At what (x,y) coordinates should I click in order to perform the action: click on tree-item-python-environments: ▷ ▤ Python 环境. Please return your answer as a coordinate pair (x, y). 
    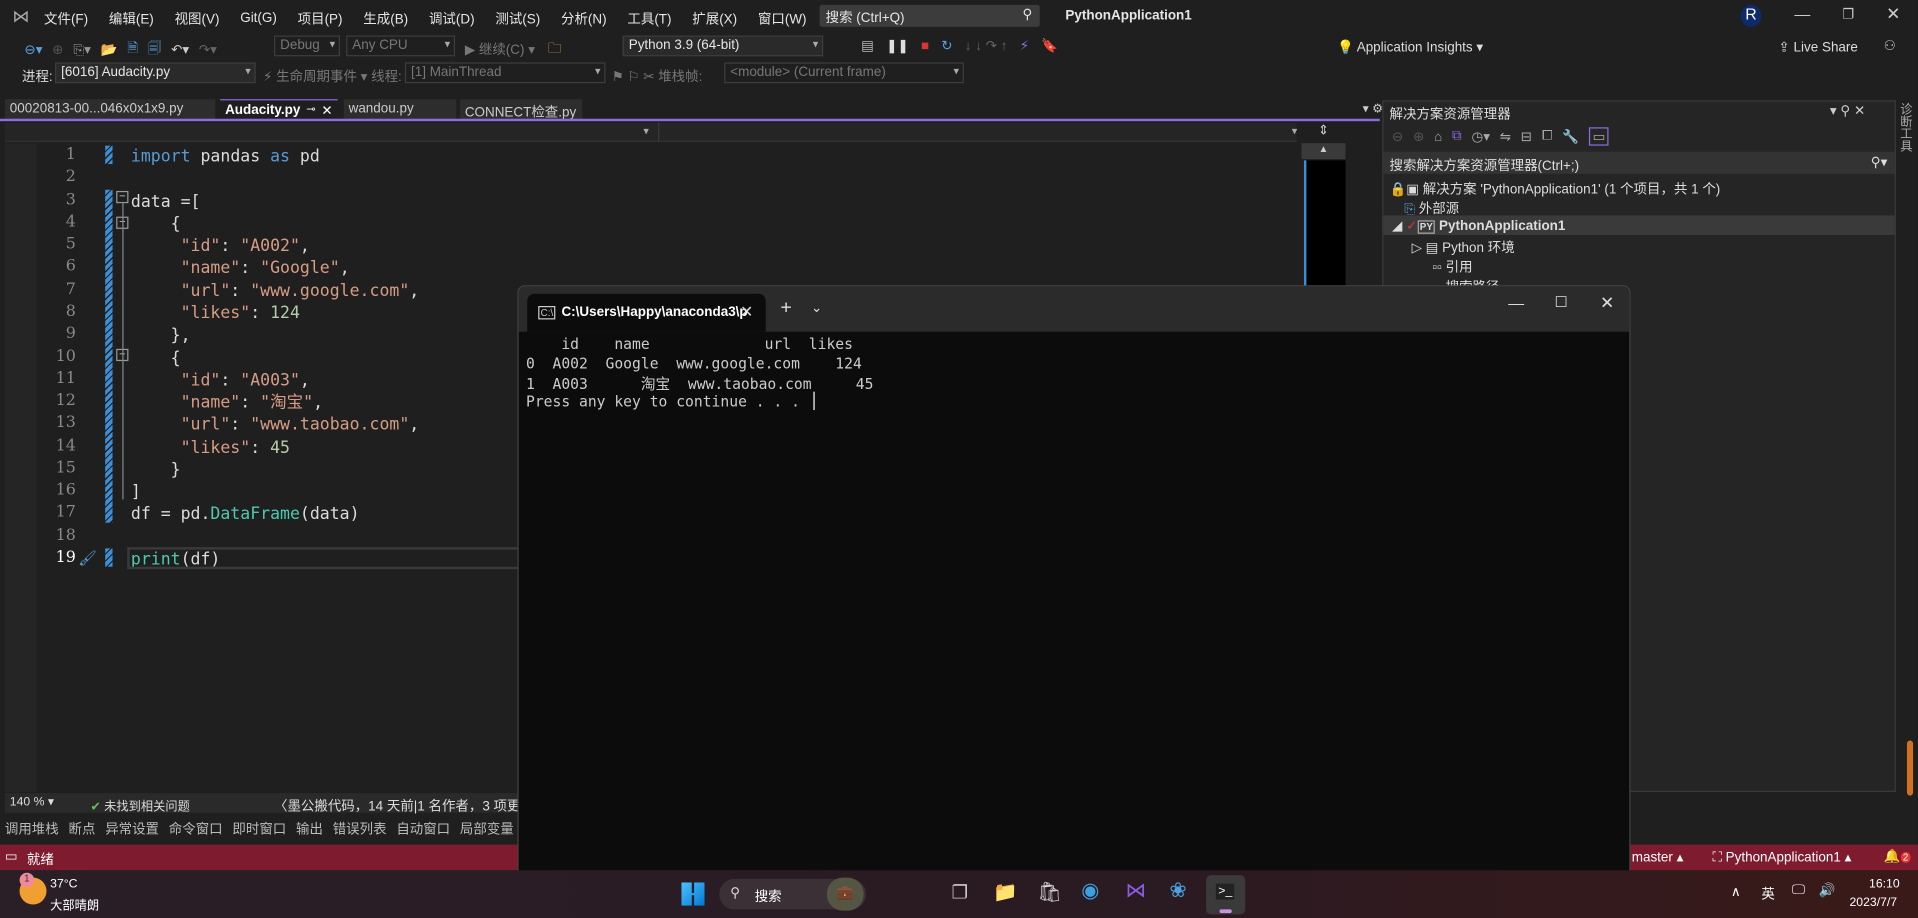
    Looking at the image, I should click on (1463, 247).